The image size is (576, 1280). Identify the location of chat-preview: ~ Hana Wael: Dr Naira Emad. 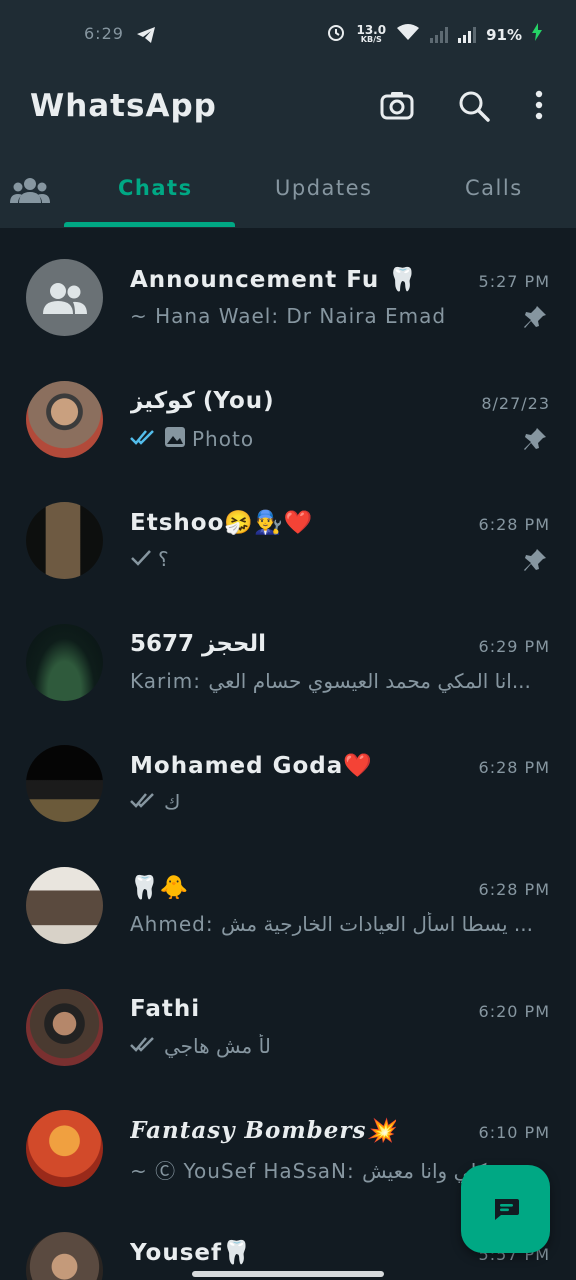
(288, 316).